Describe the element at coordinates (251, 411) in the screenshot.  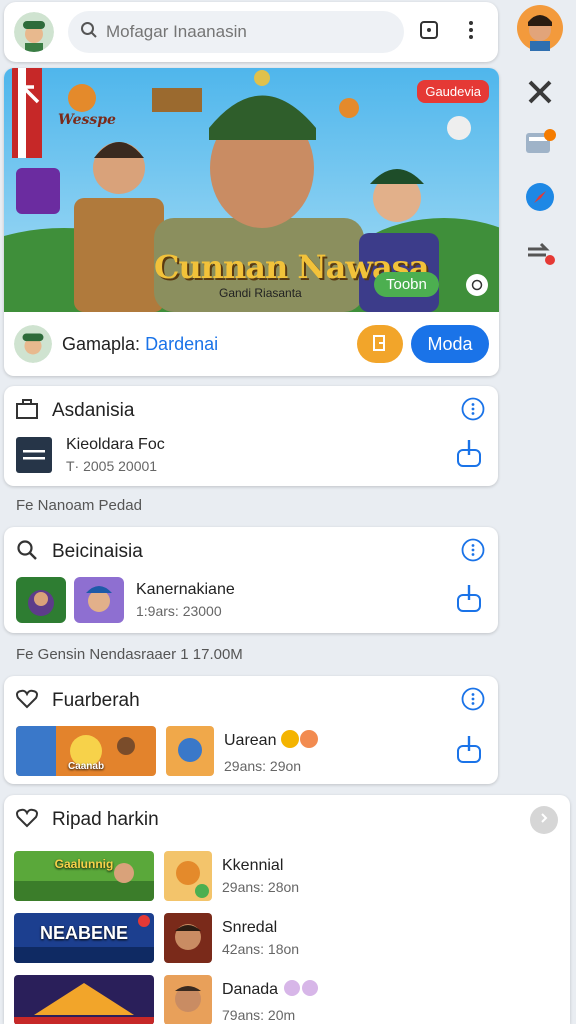
I see `card-header: Asdanisia` at that location.